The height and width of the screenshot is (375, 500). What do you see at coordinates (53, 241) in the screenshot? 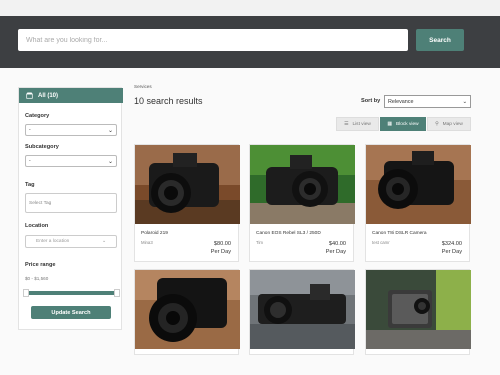
I see `location-placeholder: Enter a location` at bounding box center [53, 241].